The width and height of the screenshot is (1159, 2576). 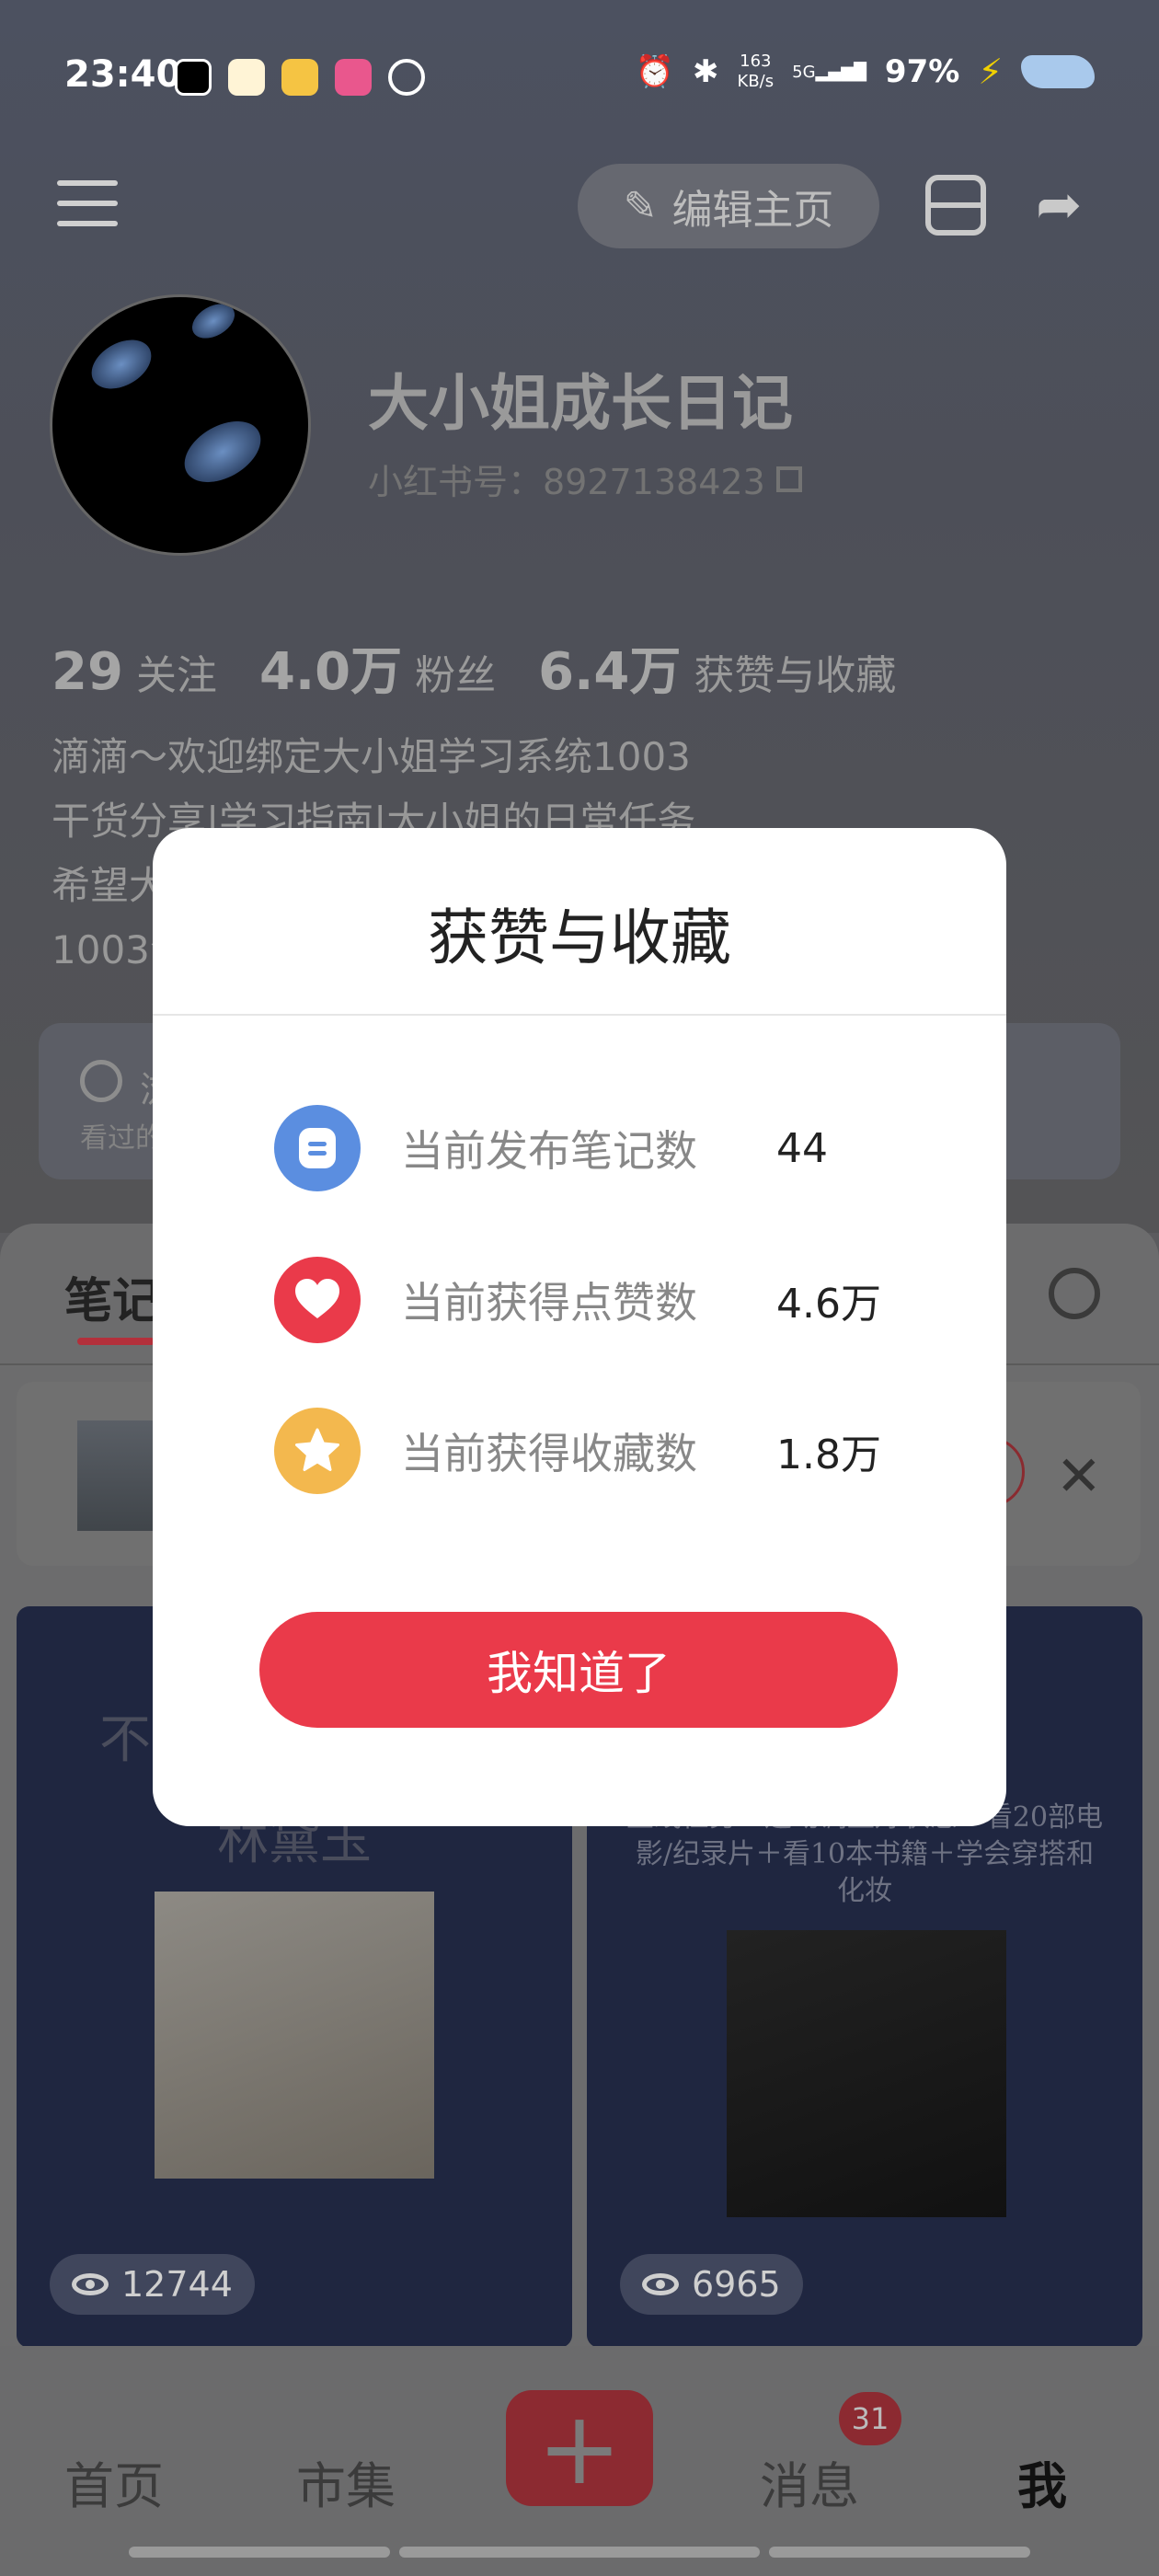 I want to click on stat-row-notes: 当前发布笔记数 44, so click(x=596, y=1148).